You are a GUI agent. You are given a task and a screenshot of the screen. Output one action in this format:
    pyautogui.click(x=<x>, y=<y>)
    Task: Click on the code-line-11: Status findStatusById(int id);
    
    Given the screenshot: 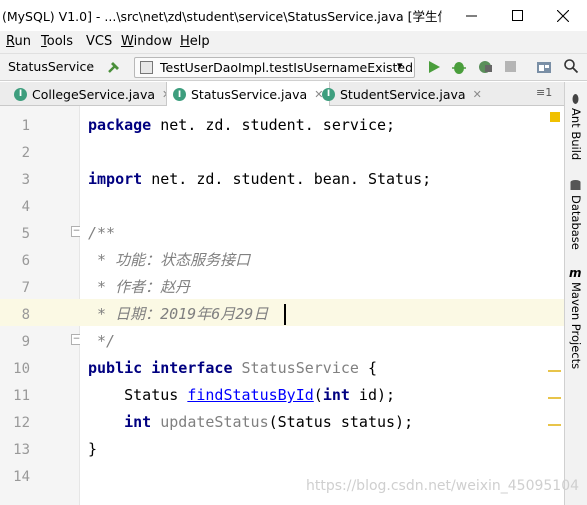 What is the action you would take?
    pyautogui.click(x=241, y=395)
    